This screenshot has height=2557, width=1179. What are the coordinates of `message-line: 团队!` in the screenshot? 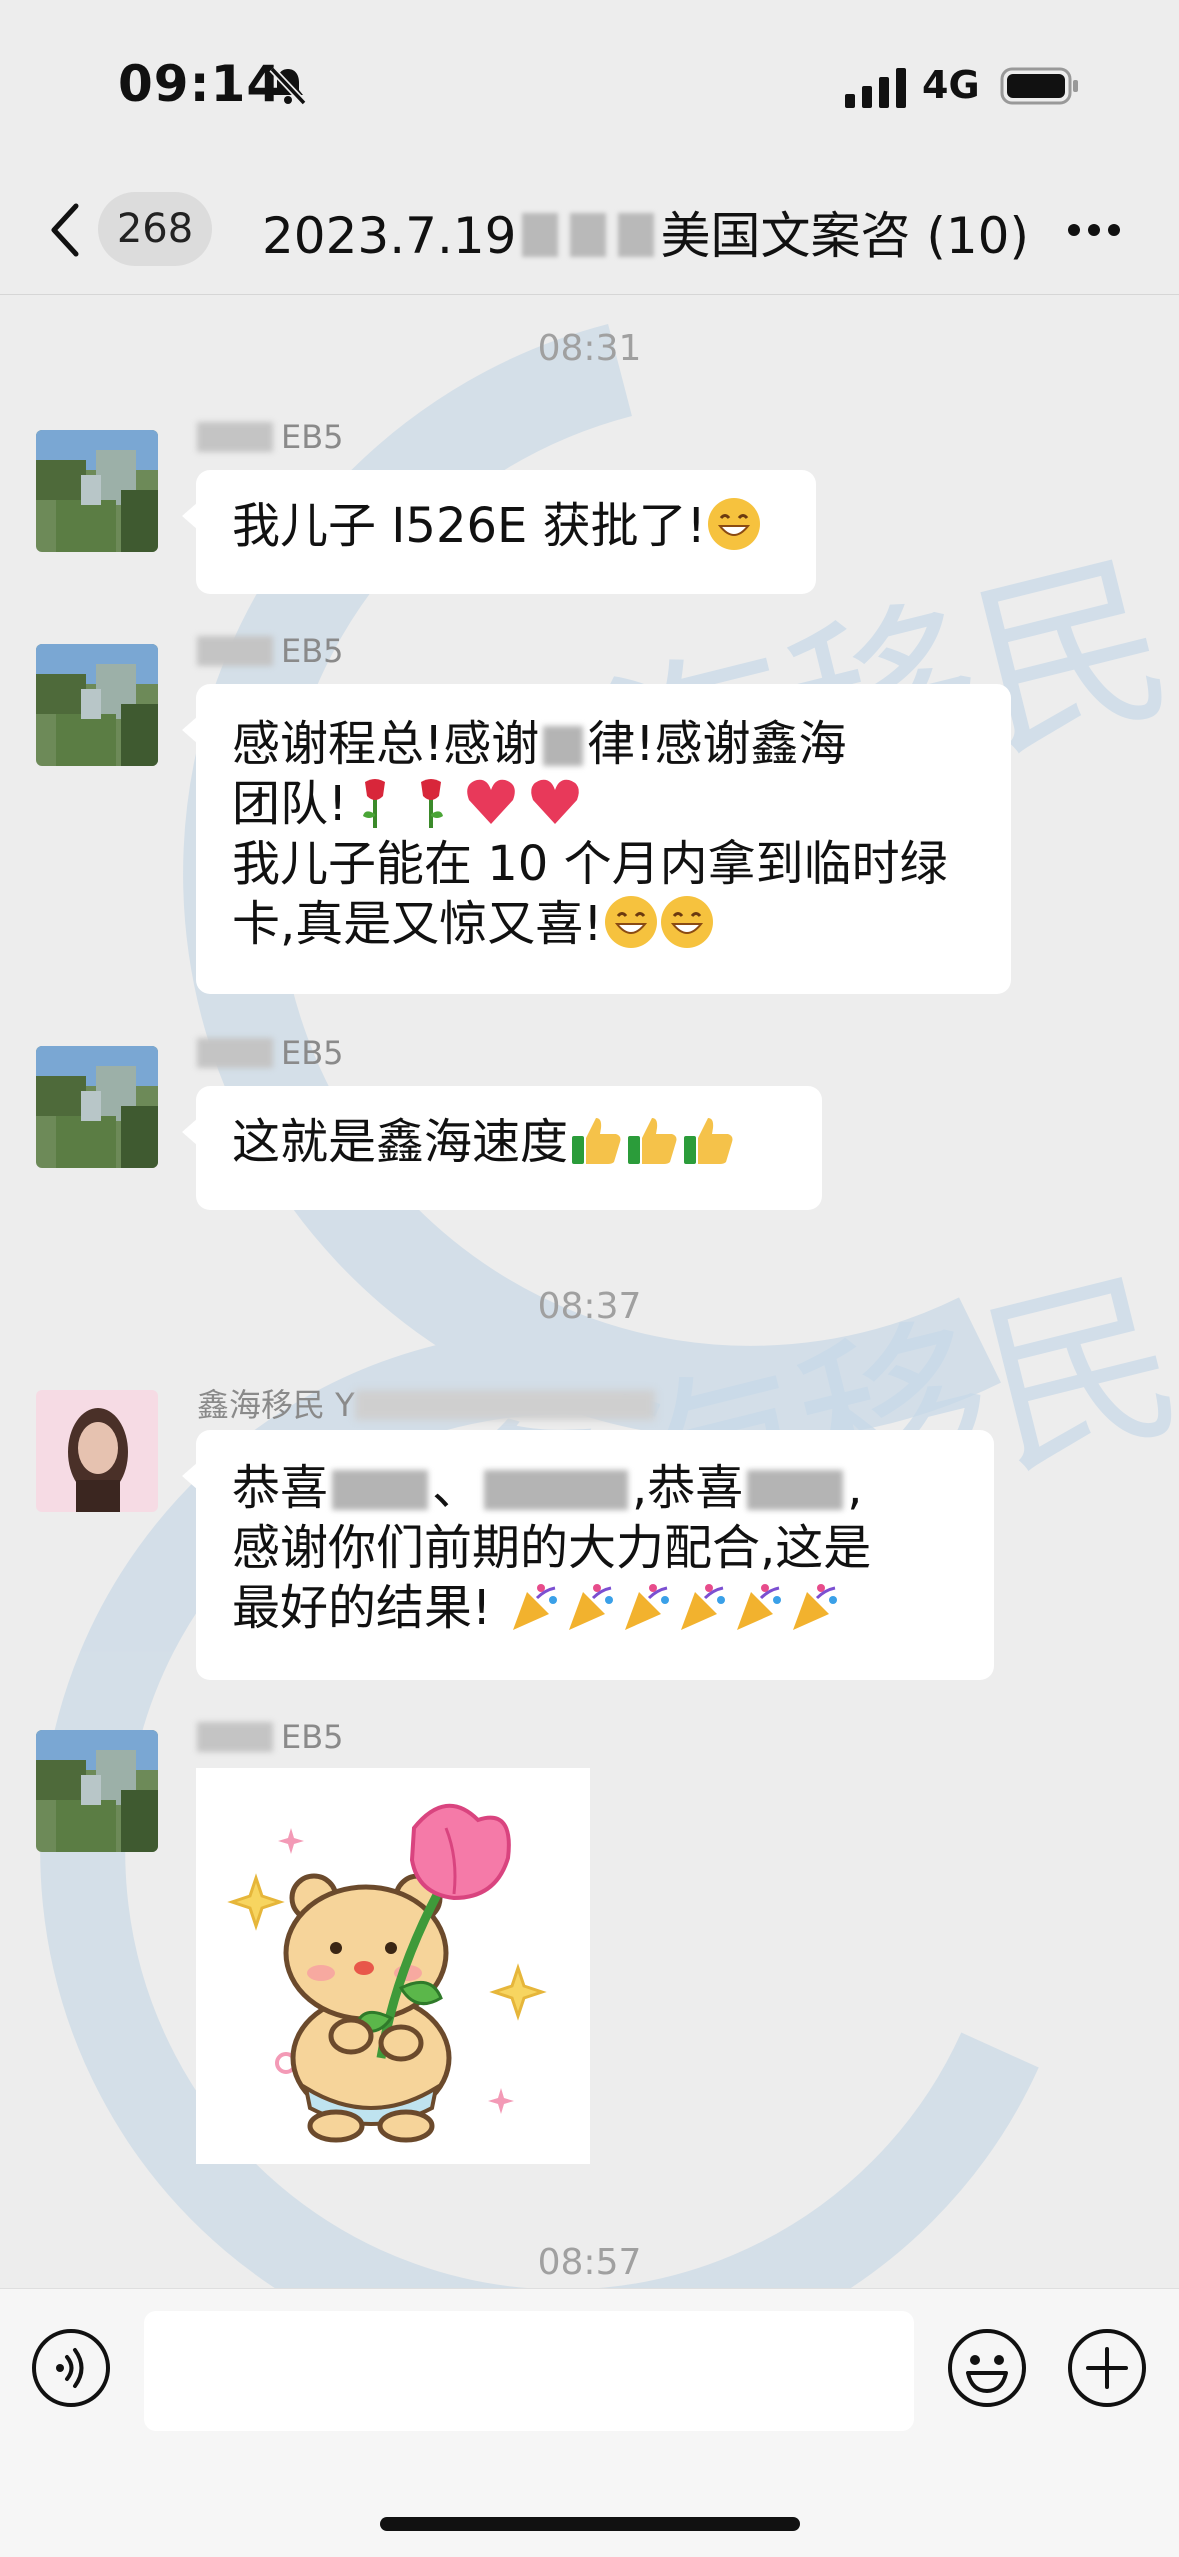 It's located at (603, 804).